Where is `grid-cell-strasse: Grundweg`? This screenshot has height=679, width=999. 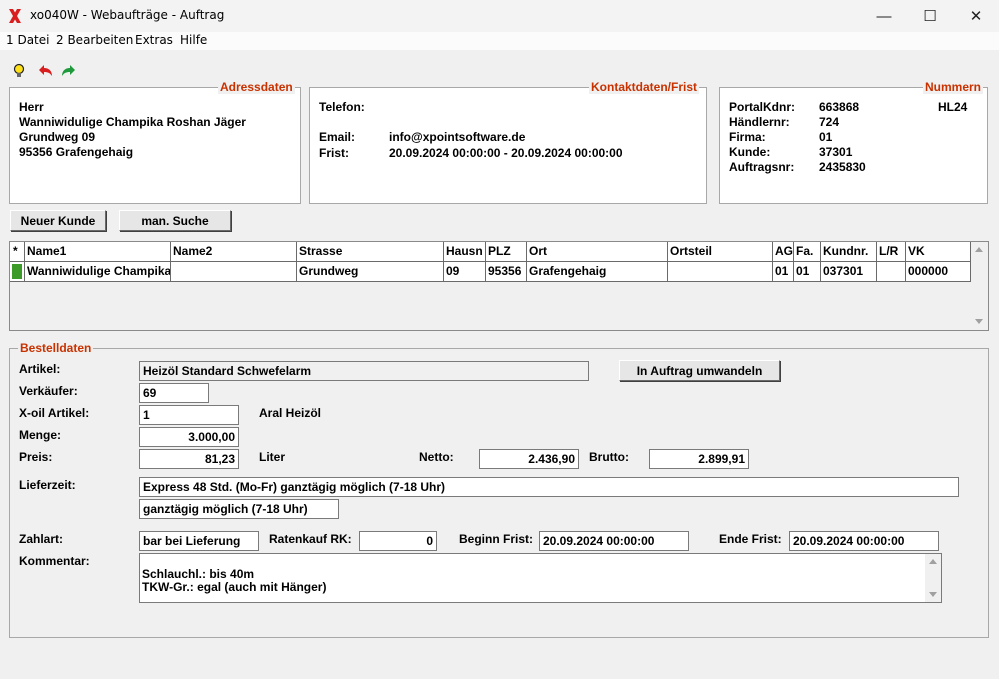
grid-cell-strasse: Grundweg is located at coordinates (370, 272).